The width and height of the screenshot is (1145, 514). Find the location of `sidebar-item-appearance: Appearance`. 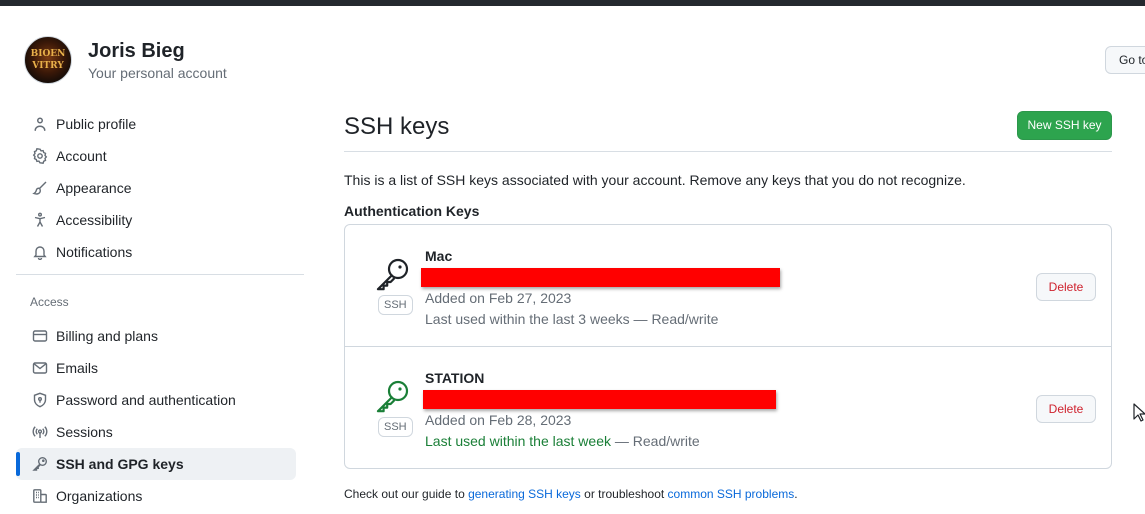

sidebar-item-appearance: Appearance is located at coordinates (156, 188).